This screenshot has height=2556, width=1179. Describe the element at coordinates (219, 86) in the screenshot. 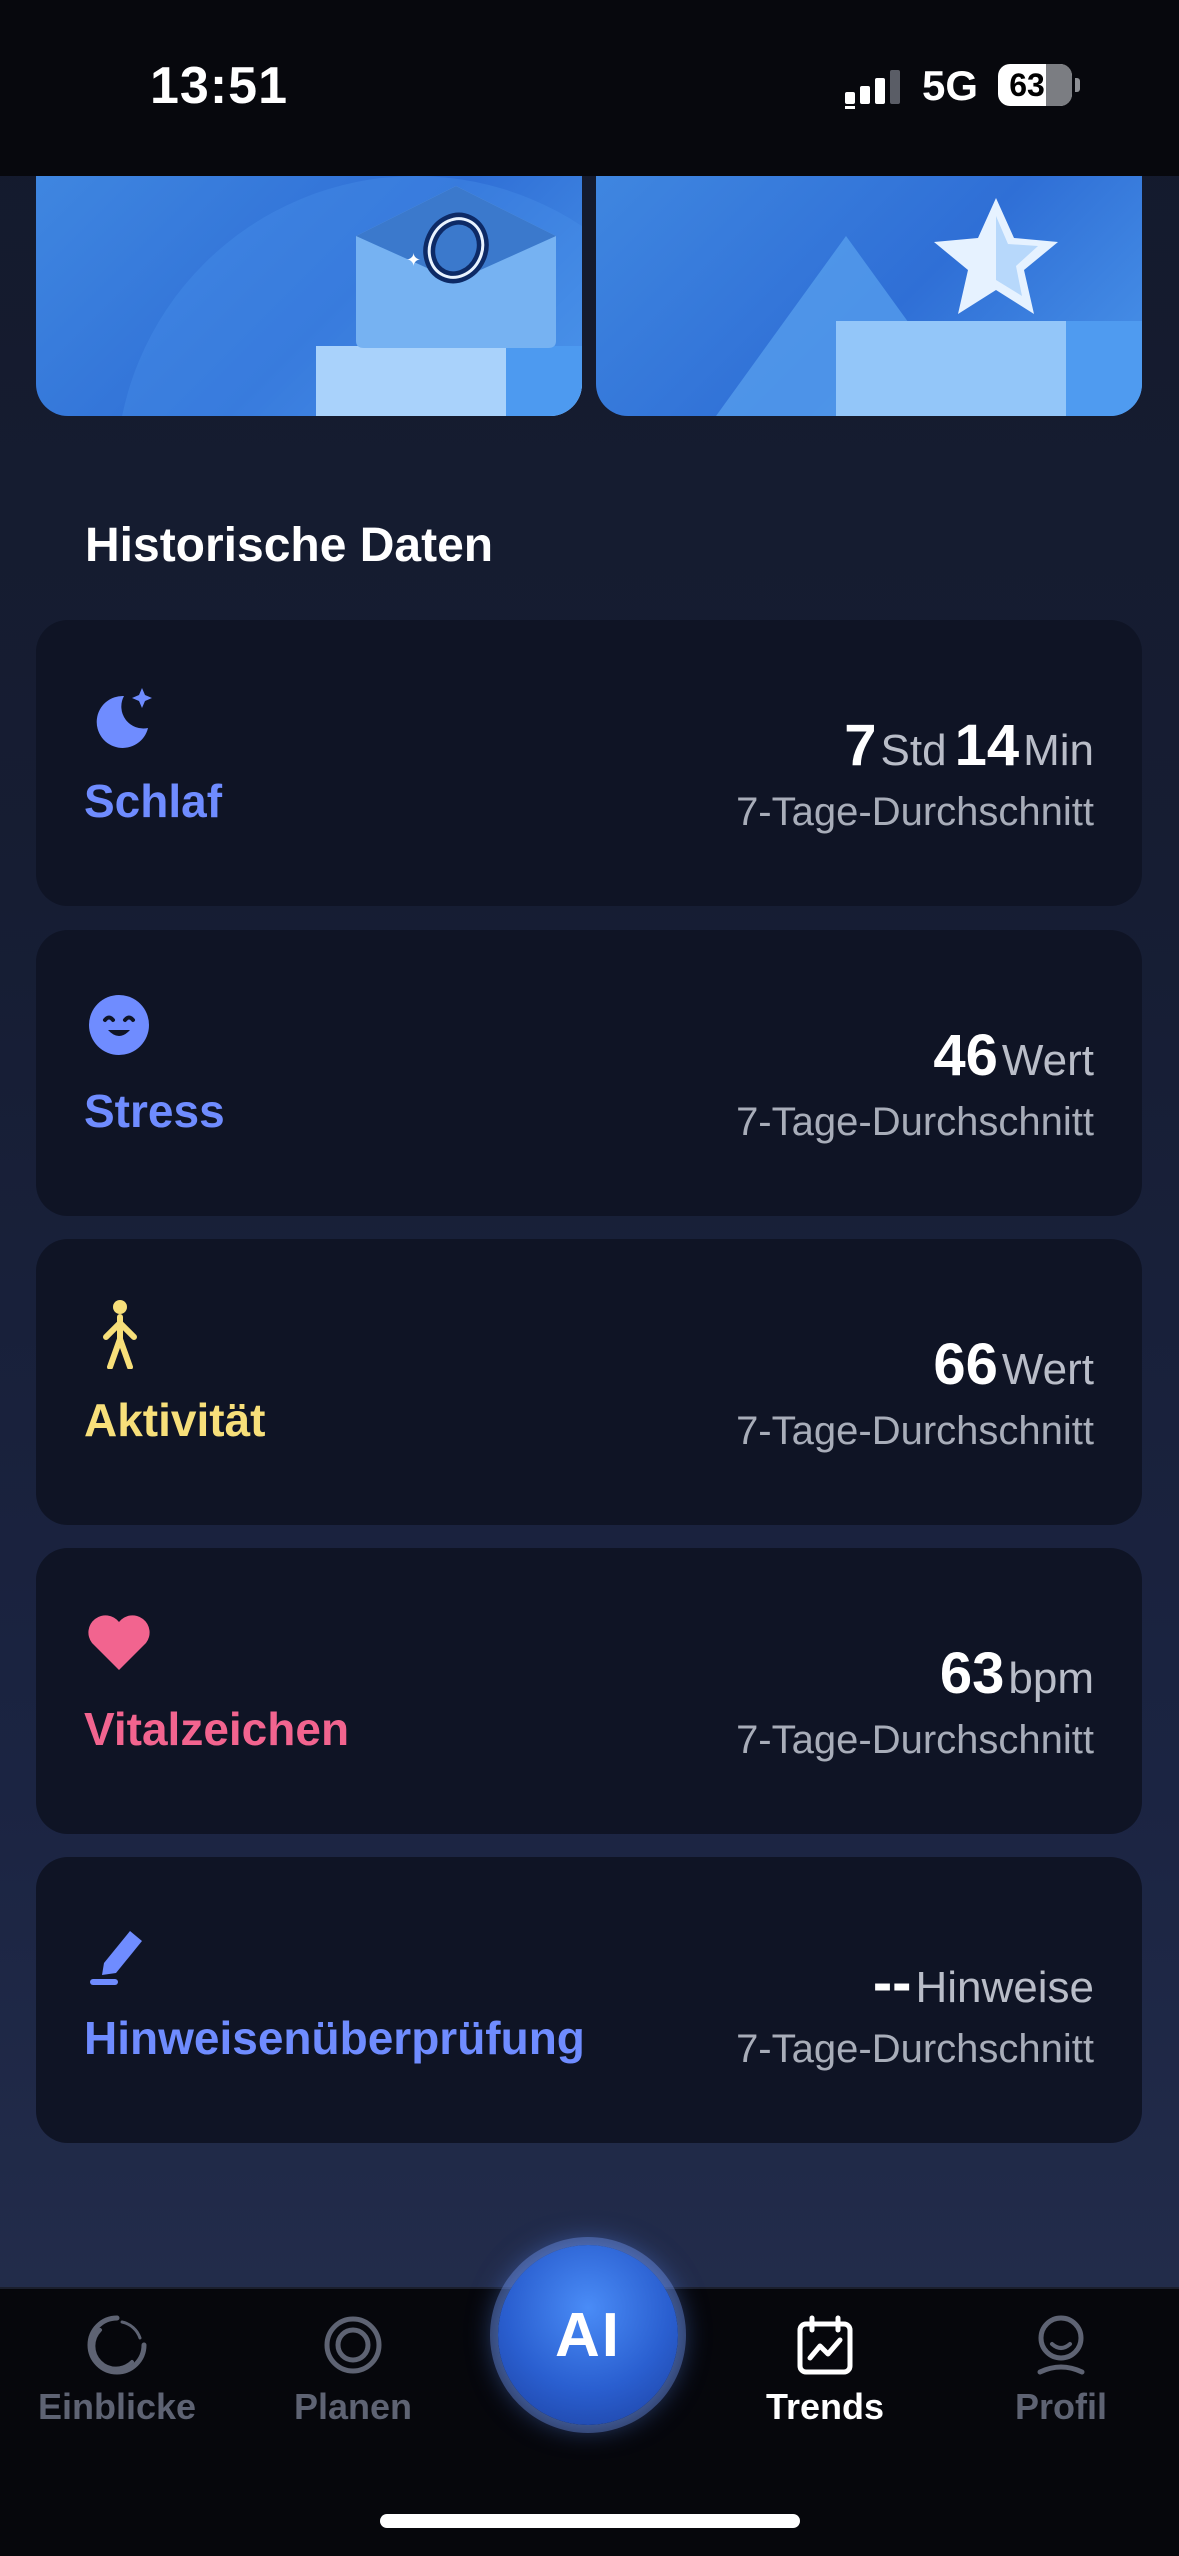

I see `status-time: 13:51` at that location.